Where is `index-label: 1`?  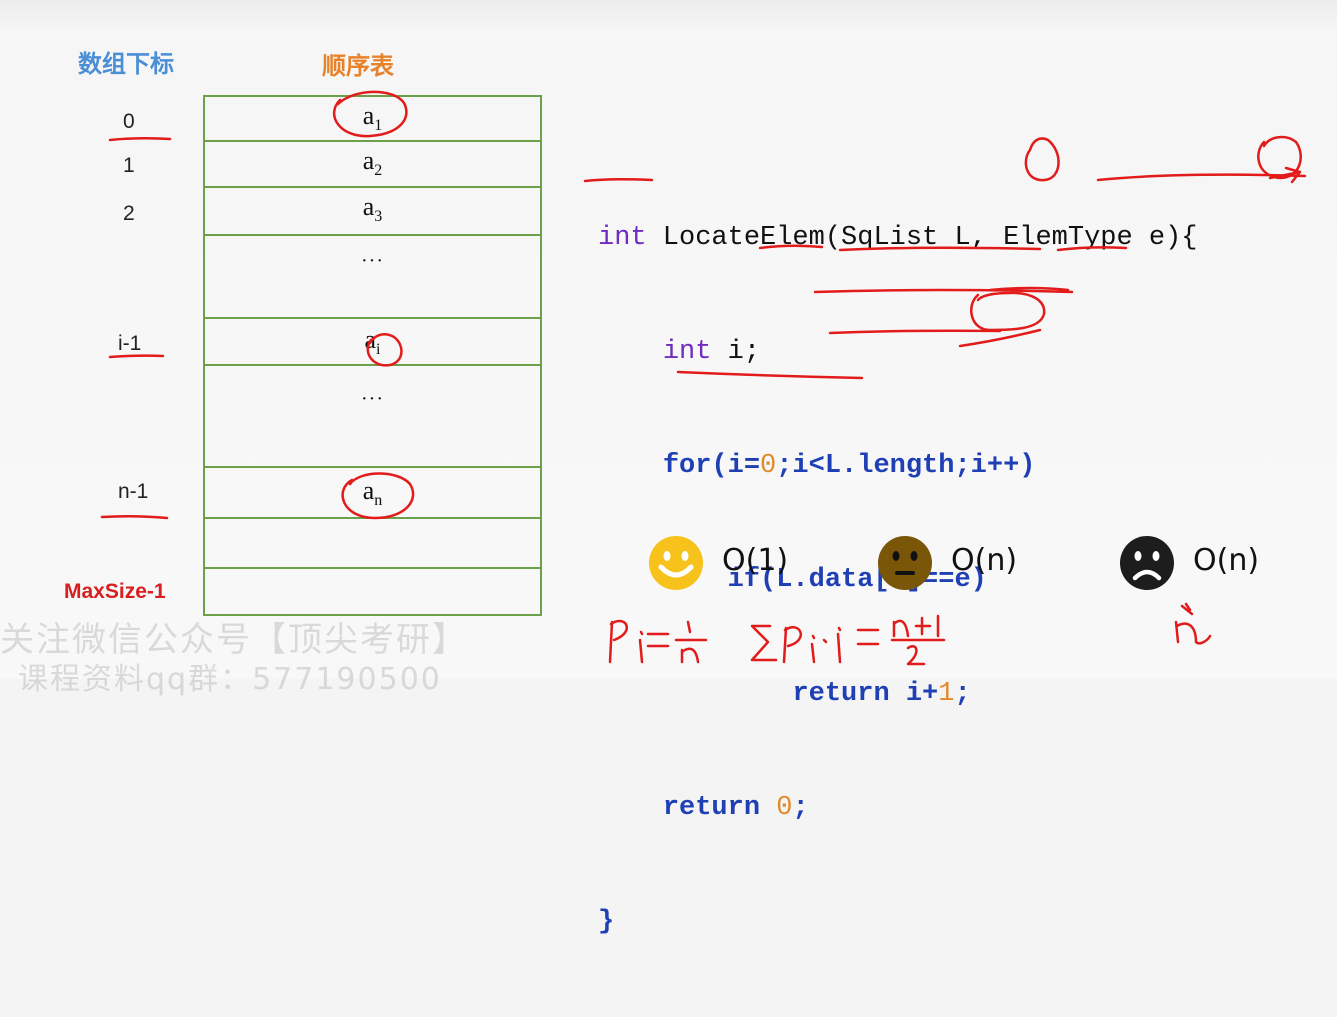
index-label: 1 is located at coordinates (129, 165).